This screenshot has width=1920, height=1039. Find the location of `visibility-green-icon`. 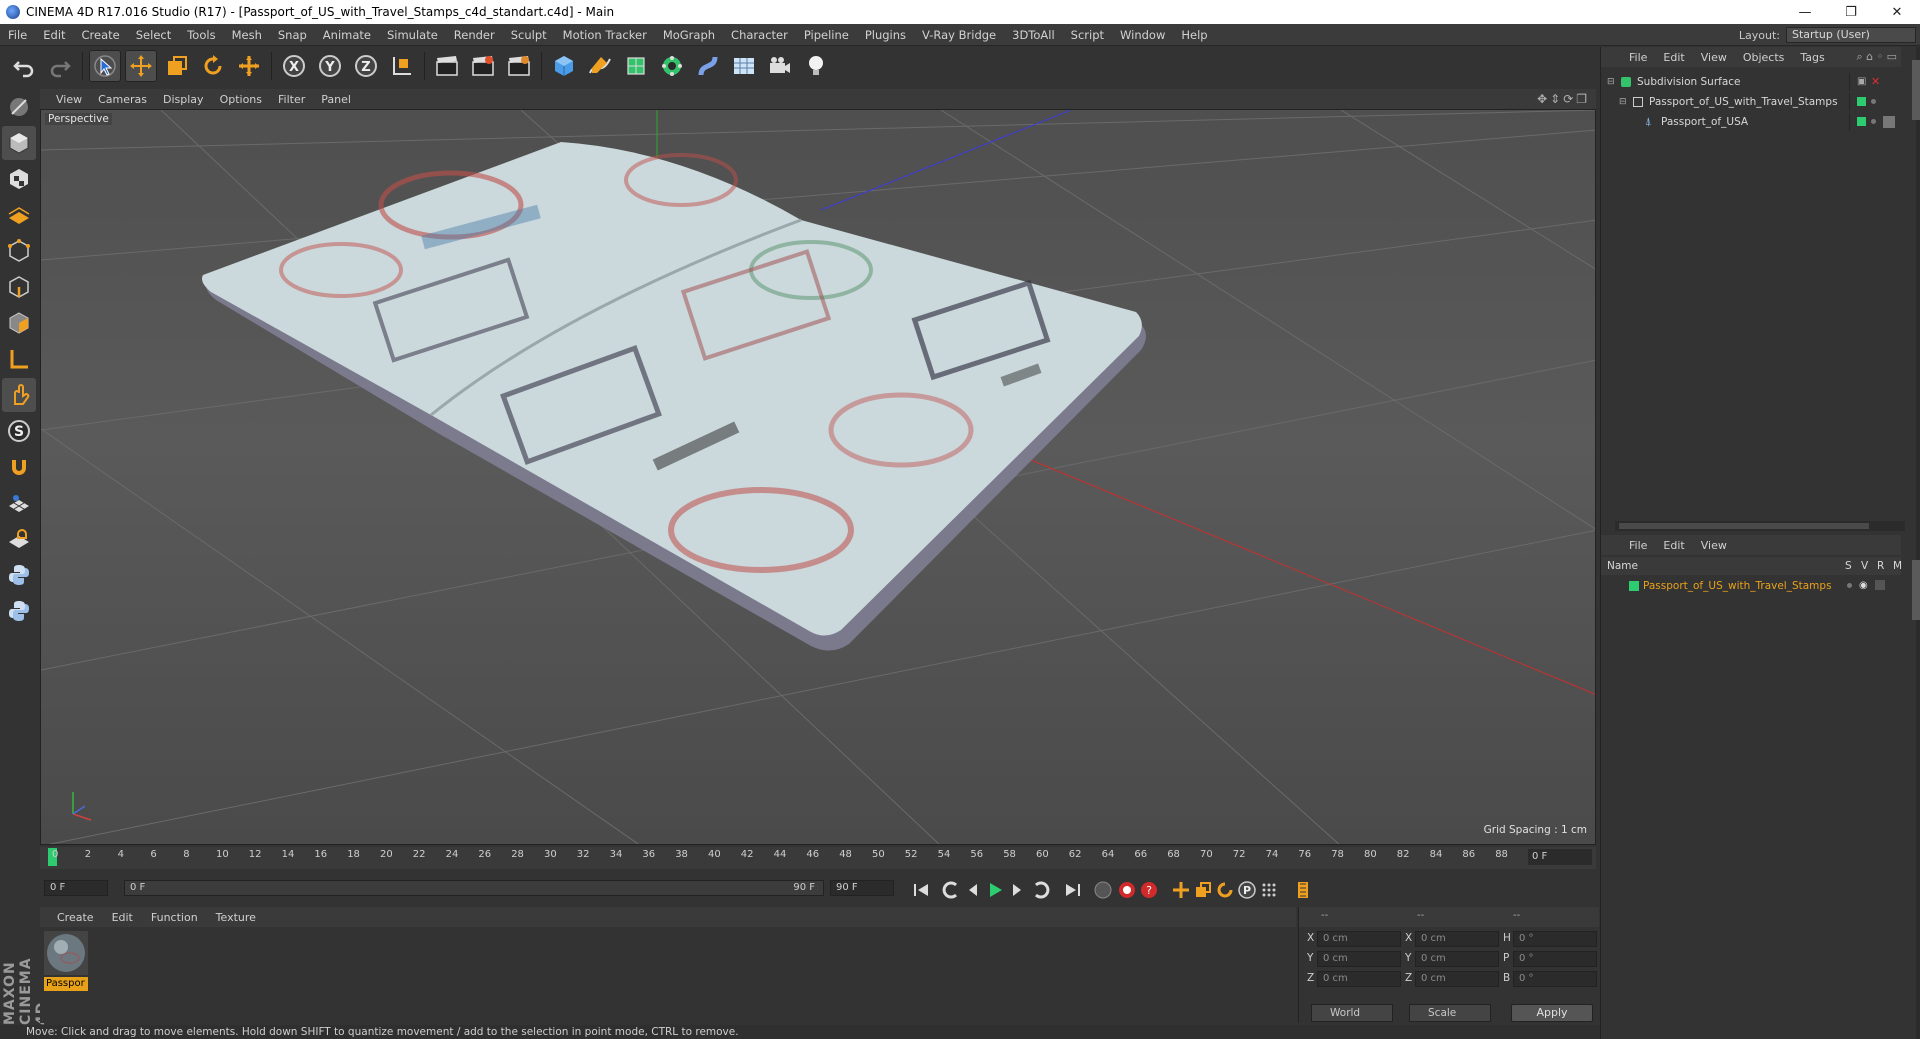

visibility-green-icon is located at coordinates (1861, 121).